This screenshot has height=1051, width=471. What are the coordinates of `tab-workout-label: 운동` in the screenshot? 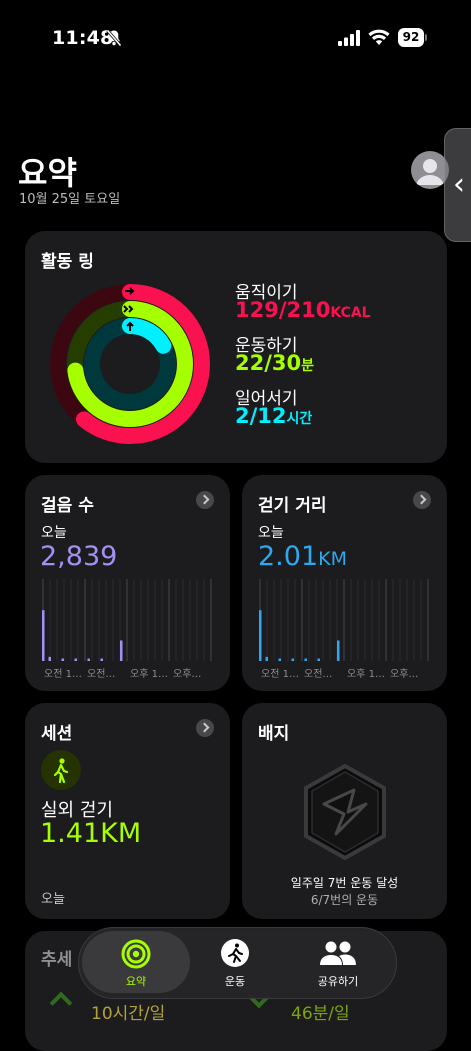 It's located at (235, 981).